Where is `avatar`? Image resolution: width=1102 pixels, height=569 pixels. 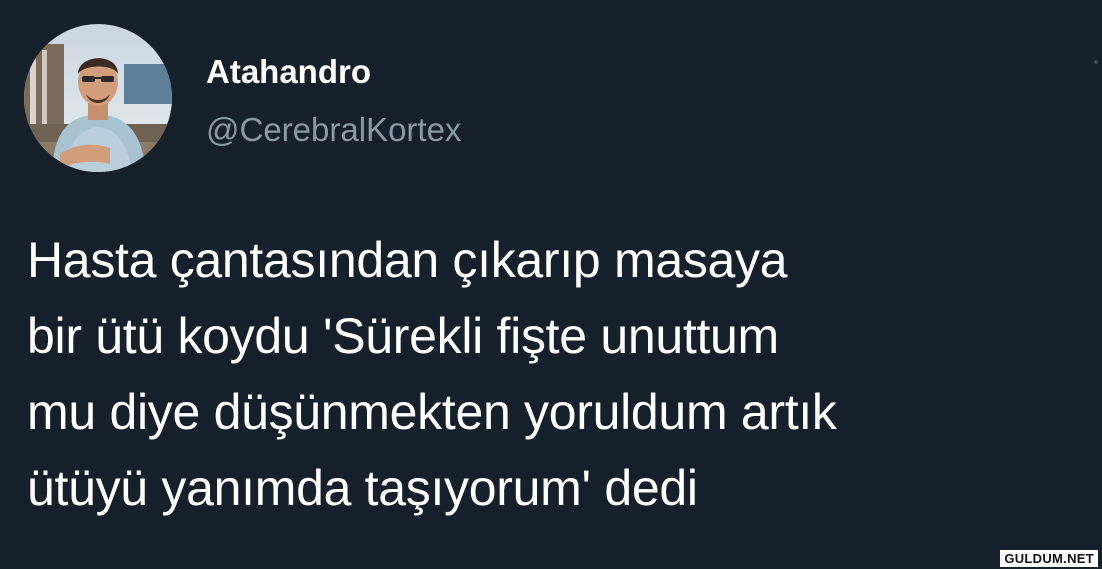 avatar is located at coordinates (98, 98).